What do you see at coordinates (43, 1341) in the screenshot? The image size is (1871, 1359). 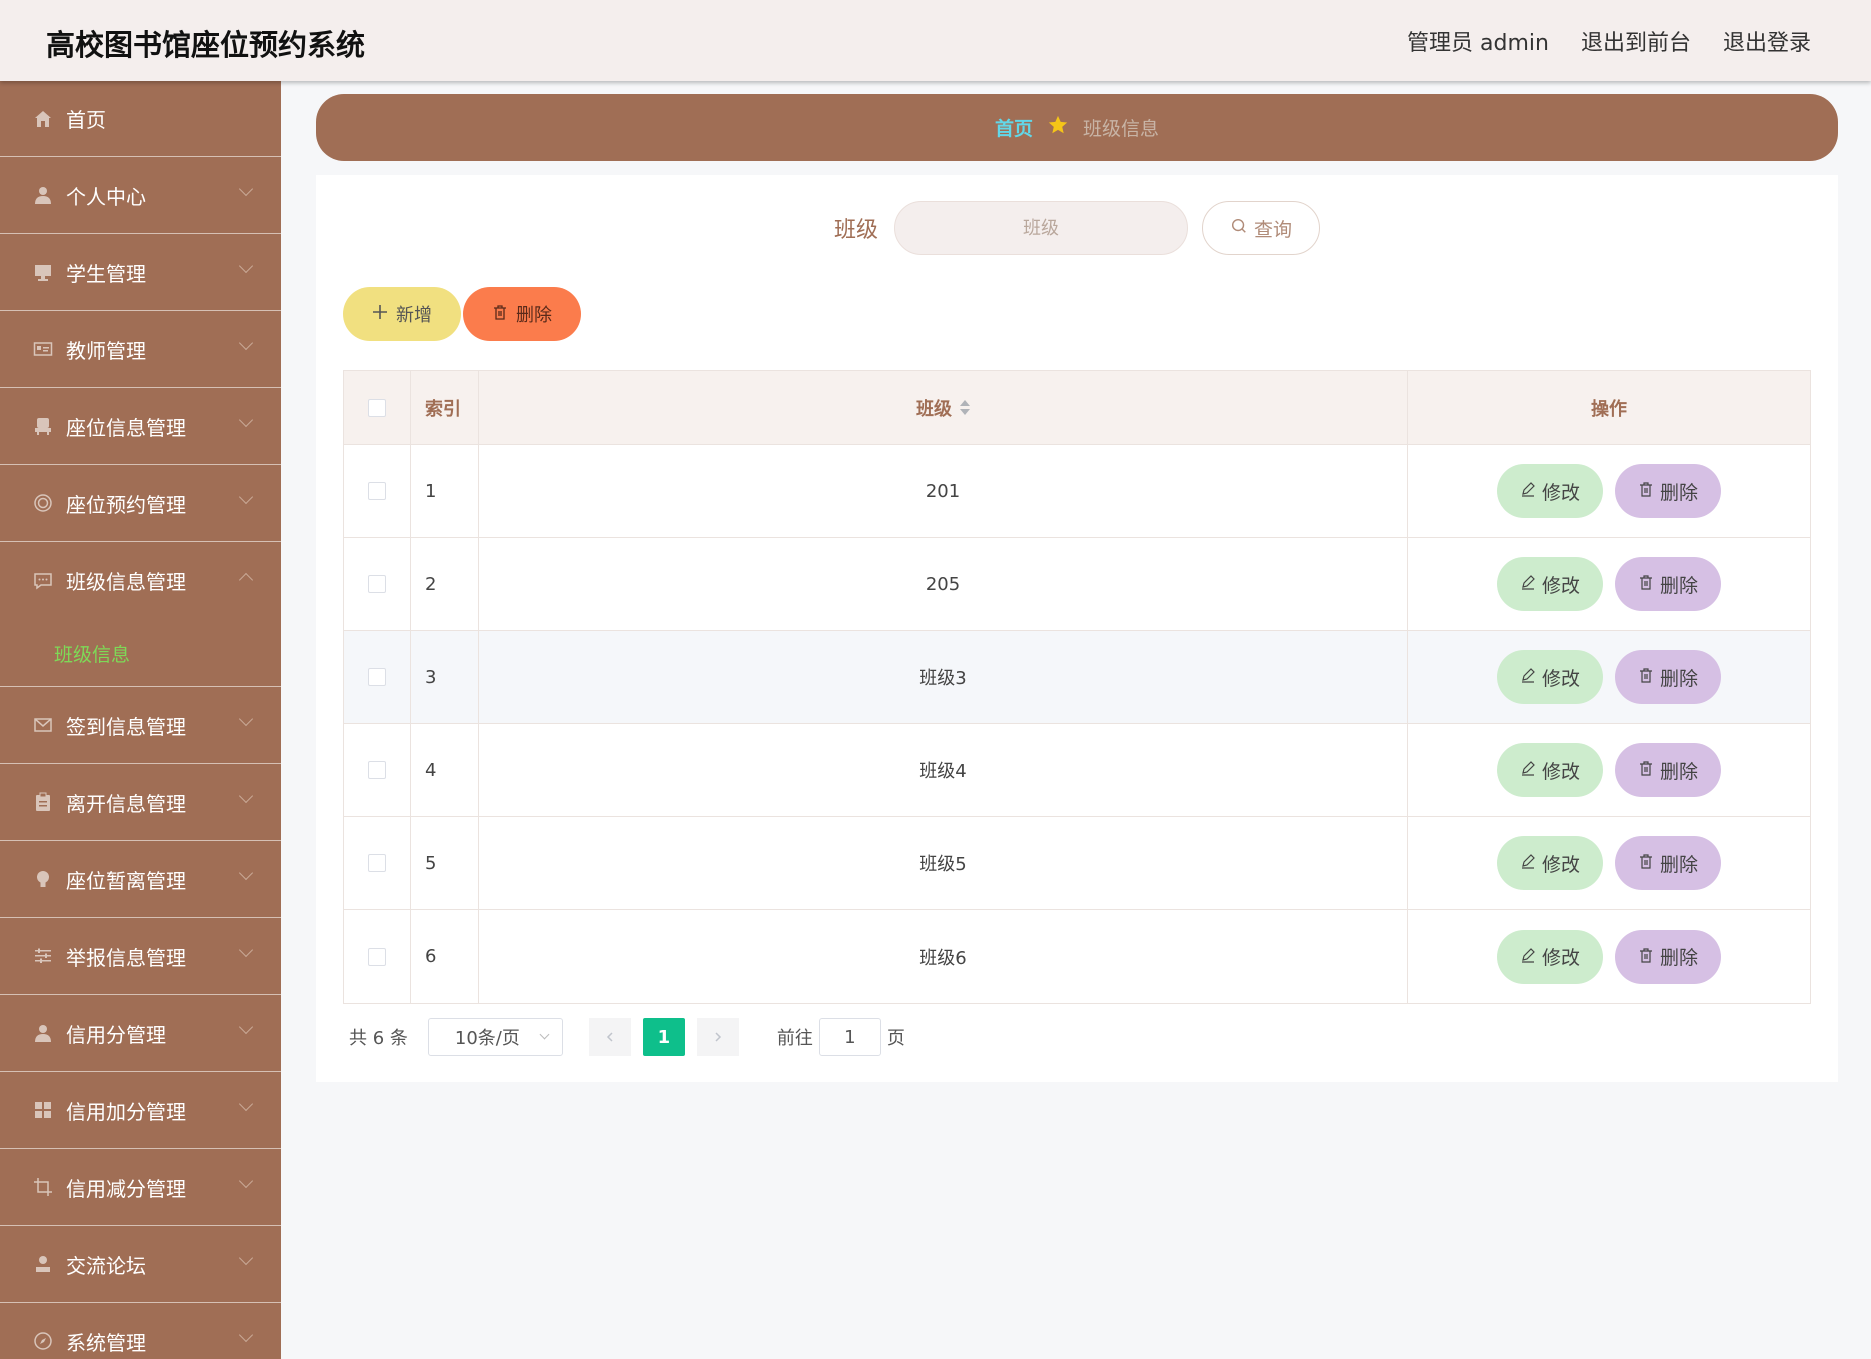 I see `compass-icon` at bounding box center [43, 1341].